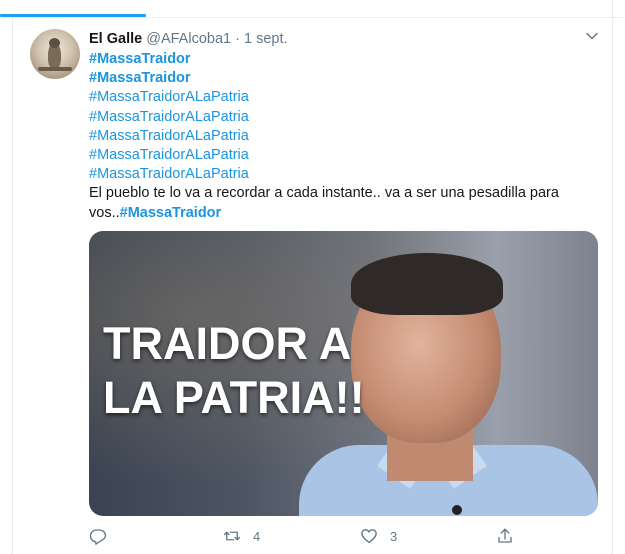 This screenshot has width=625, height=554. What do you see at coordinates (427, 284) in the screenshot?
I see `image-hair` at bounding box center [427, 284].